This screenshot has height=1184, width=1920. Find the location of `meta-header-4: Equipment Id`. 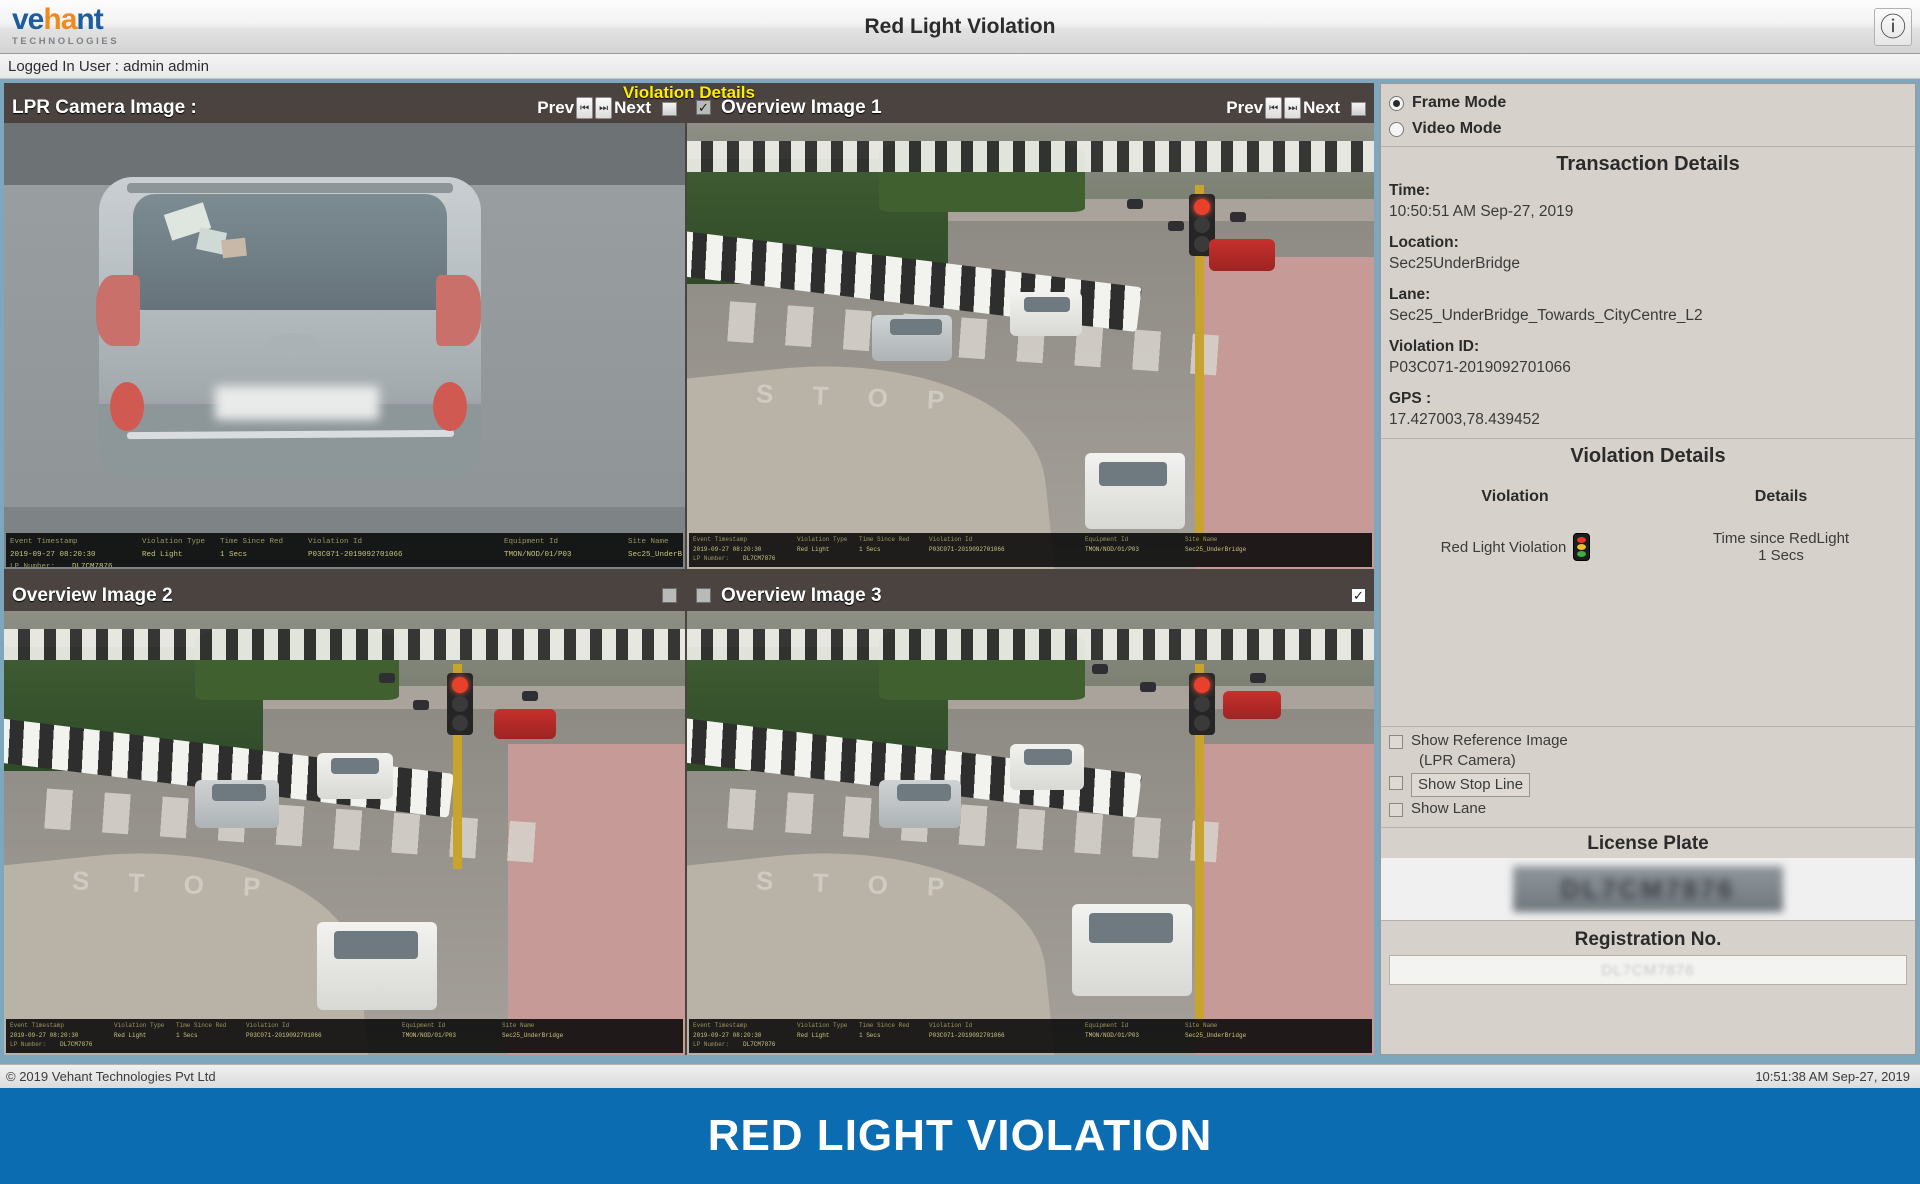

meta-header-4: Equipment Id is located at coordinates (531, 542).